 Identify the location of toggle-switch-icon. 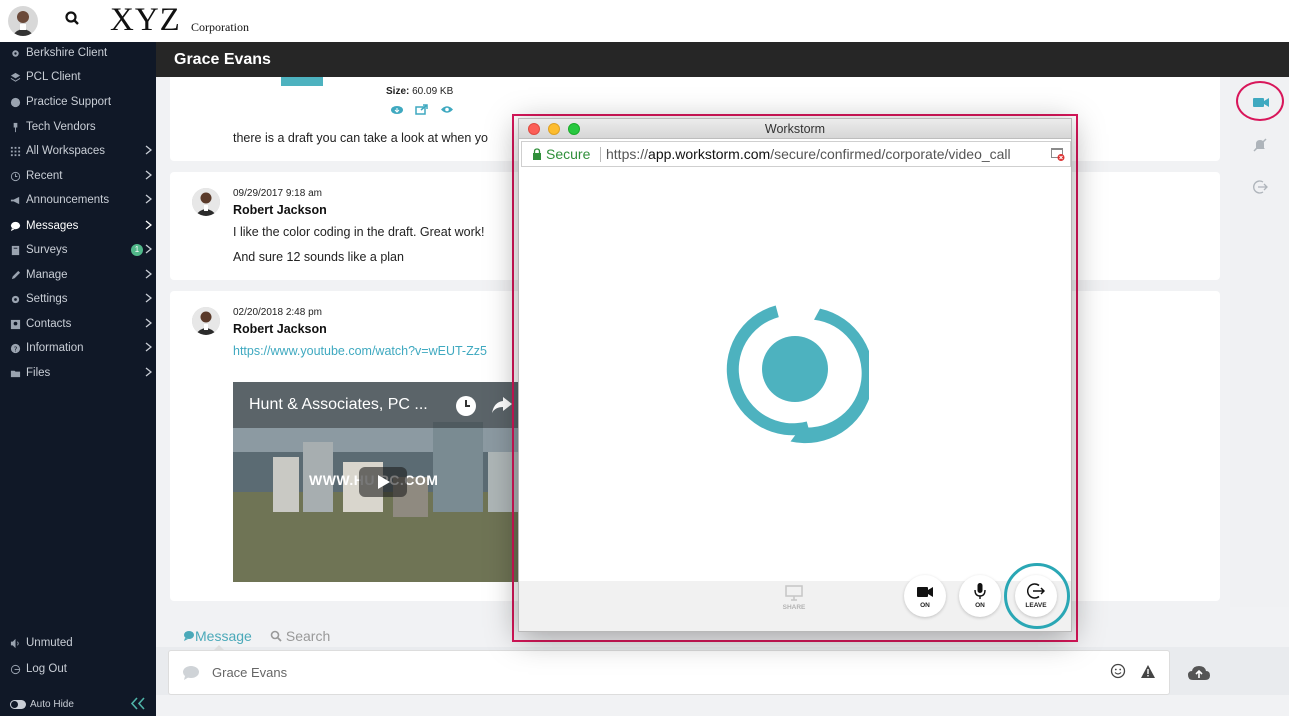
(18, 704).